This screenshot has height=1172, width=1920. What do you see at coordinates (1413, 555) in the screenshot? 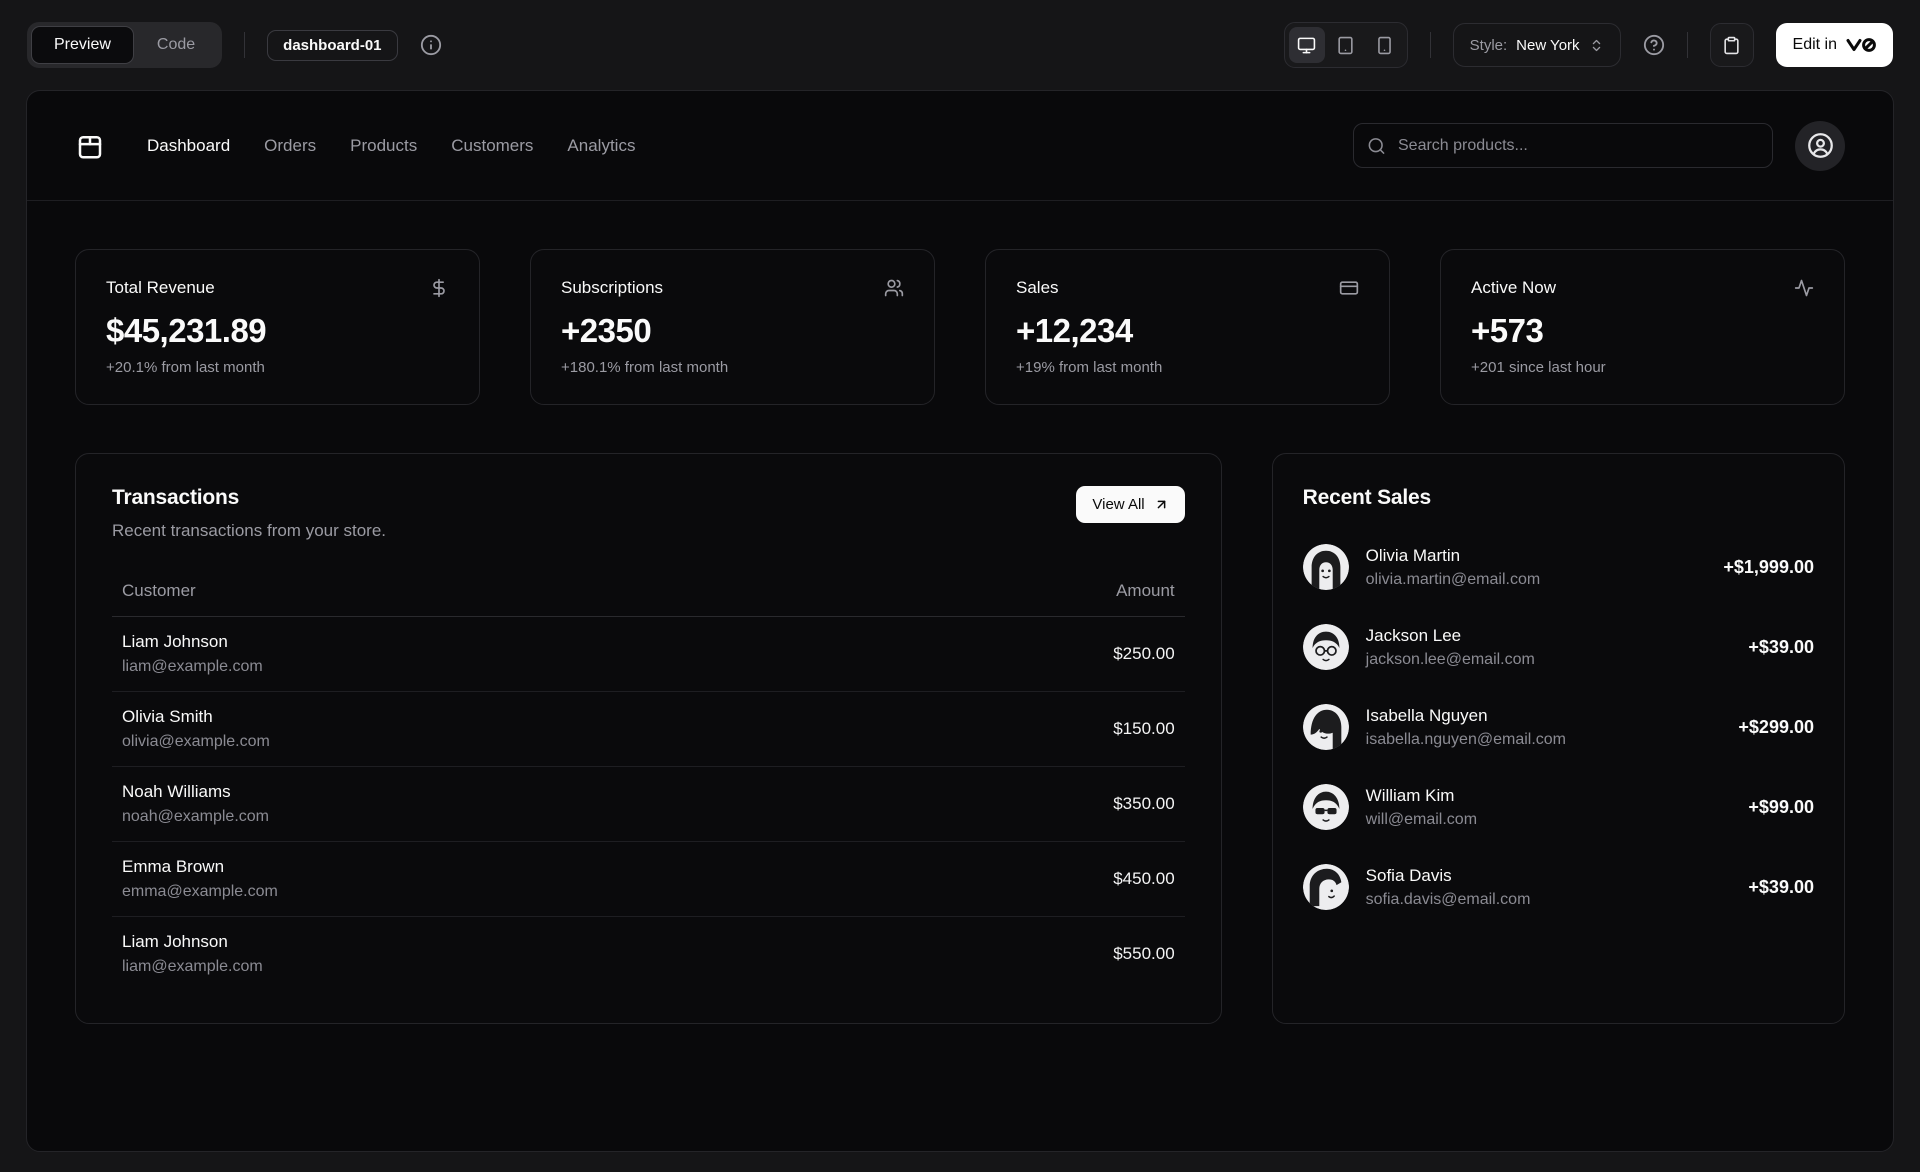
I see `sale-customer-name: Olivia Martin` at bounding box center [1413, 555].